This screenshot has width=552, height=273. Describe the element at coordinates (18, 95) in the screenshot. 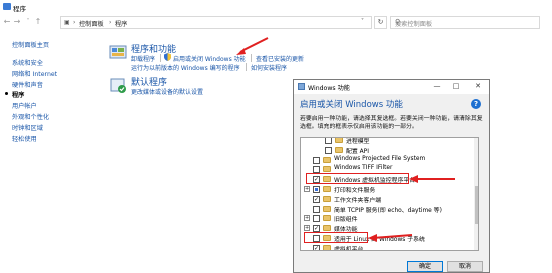

I see `sidebar-item-programs: 程序` at that location.